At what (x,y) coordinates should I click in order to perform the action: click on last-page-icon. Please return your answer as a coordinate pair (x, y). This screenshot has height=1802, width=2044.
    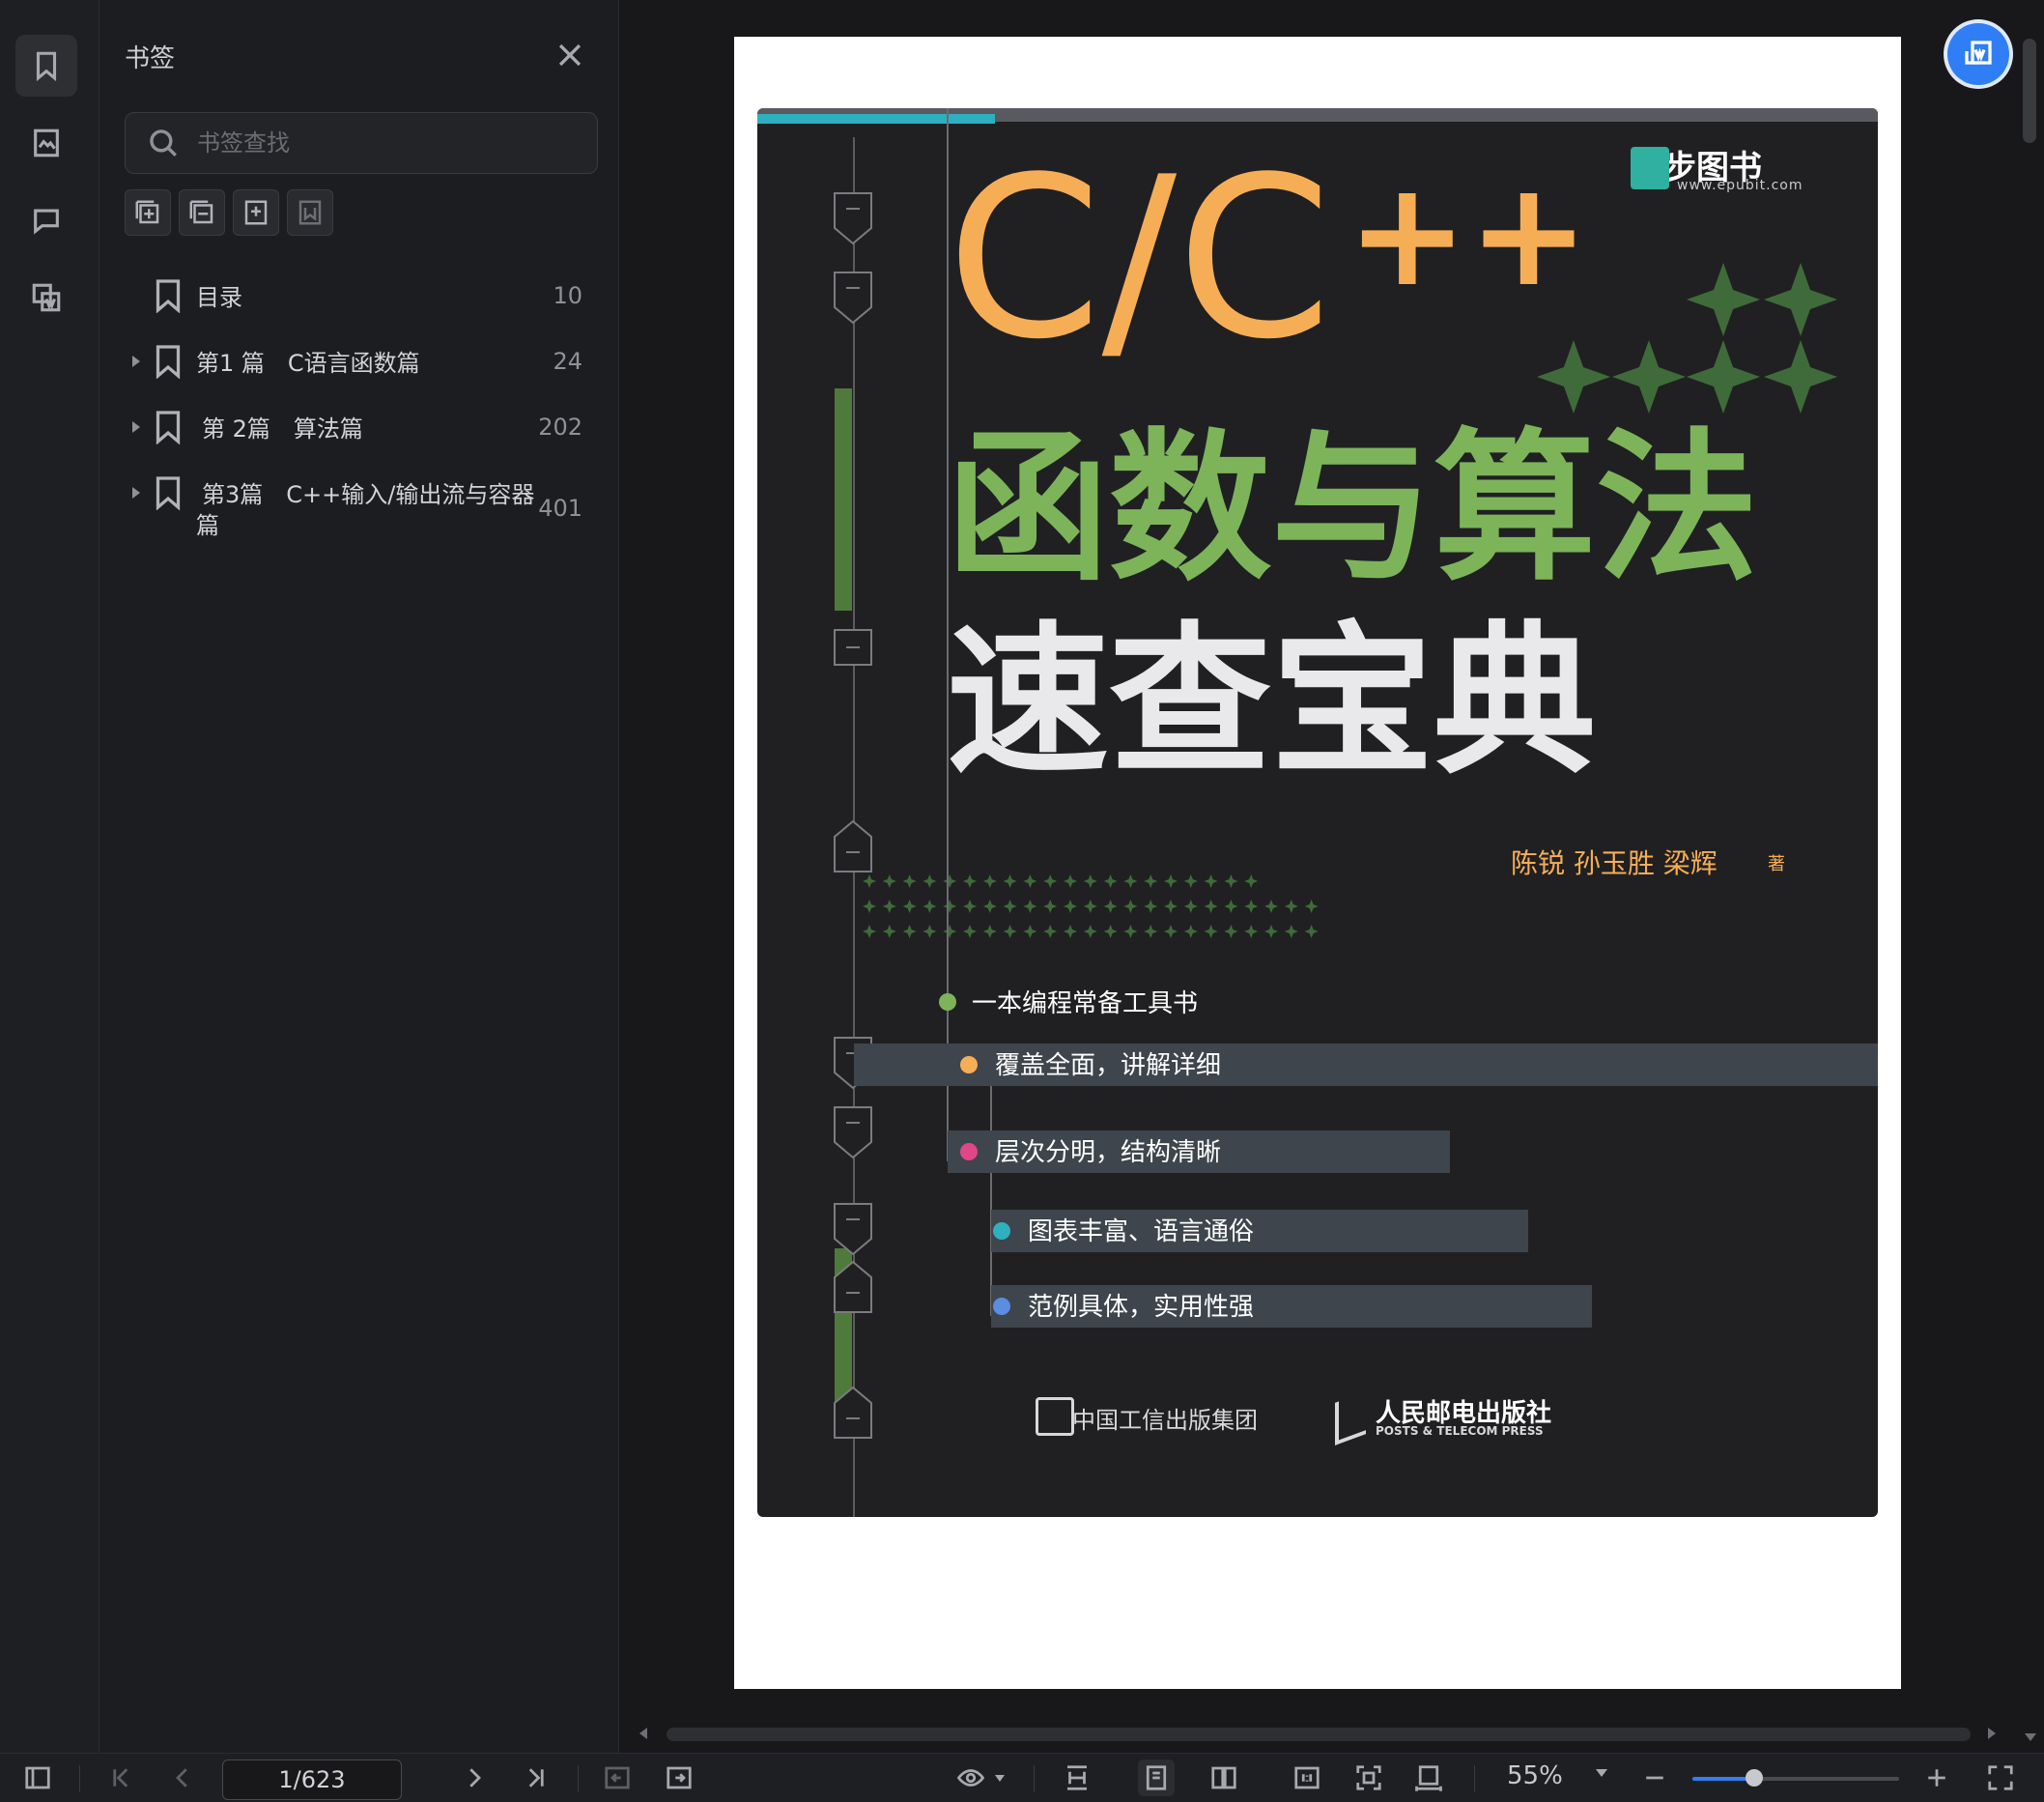
    Looking at the image, I should click on (536, 1777).